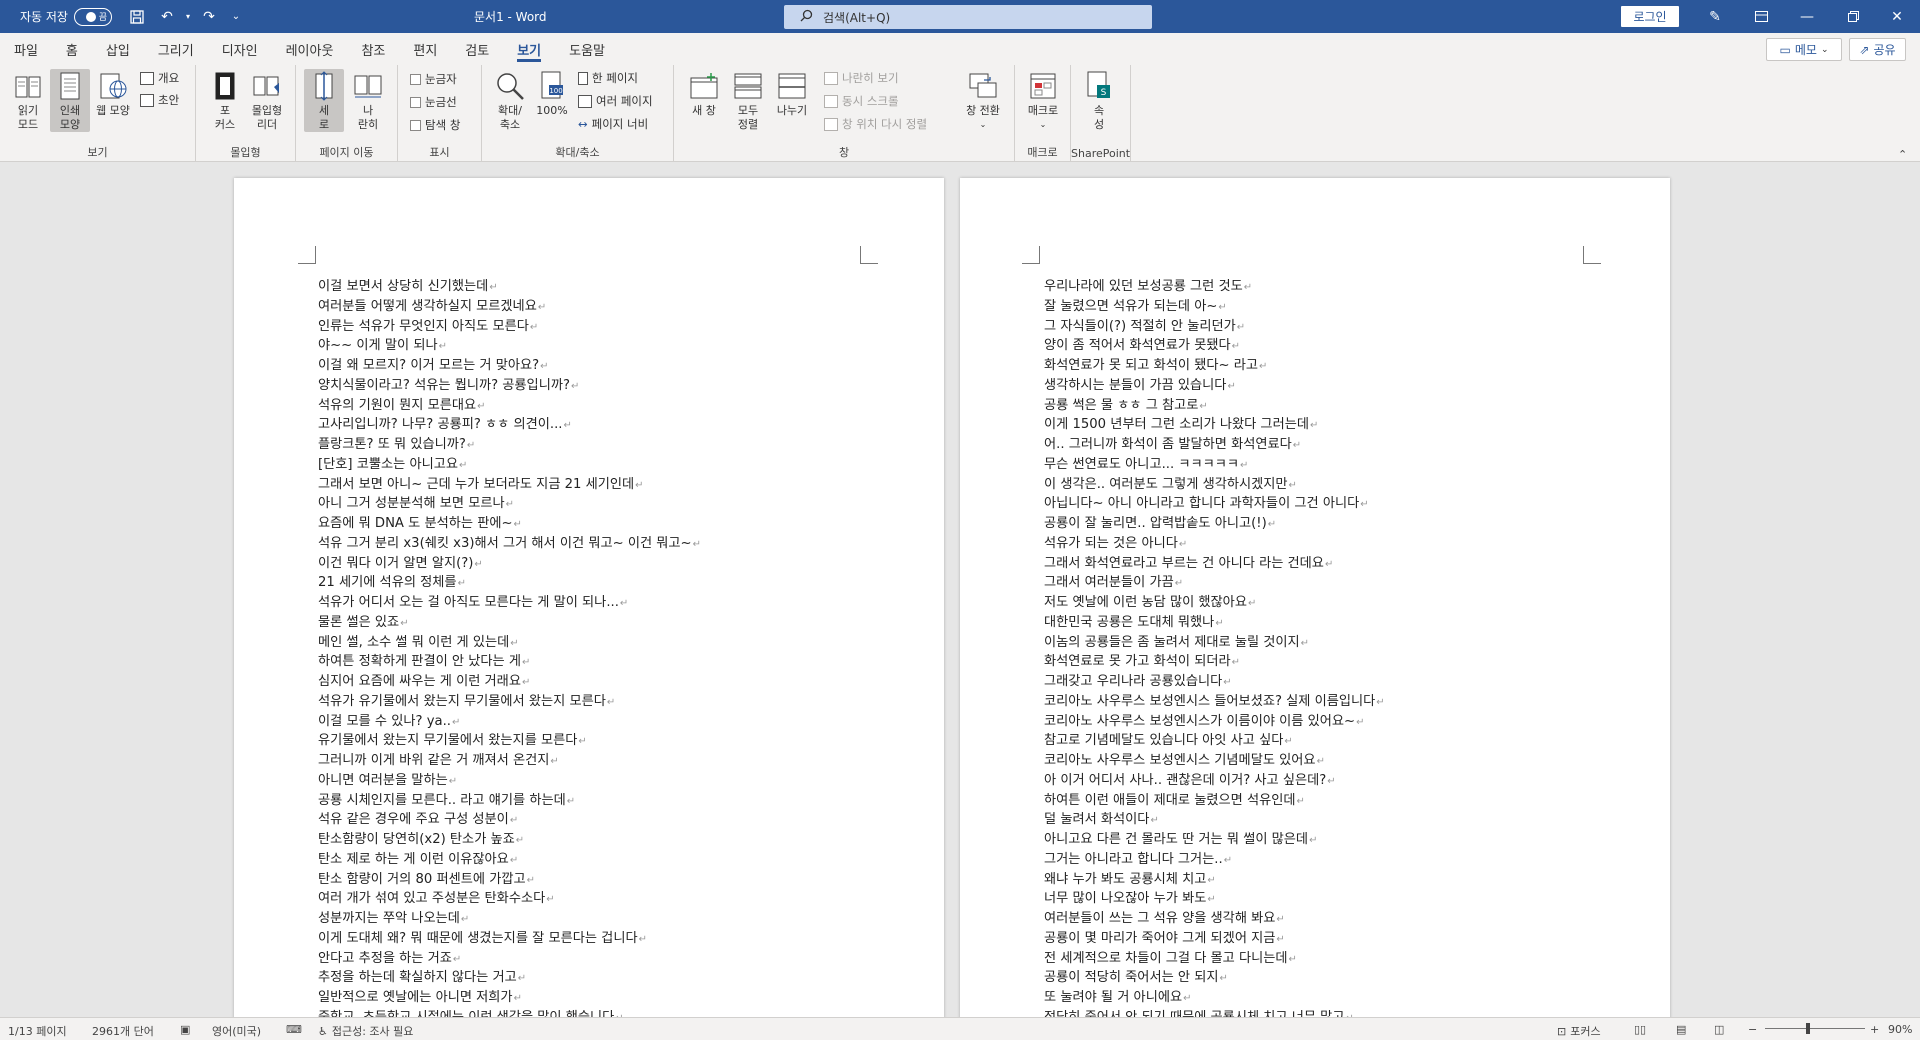 This screenshot has width=1920, height=1040. Describe the element at coordinates (509, 920) in the screenshot. I see `paragraph-line: 성분까지는 쭈악 나오는데` at that location.